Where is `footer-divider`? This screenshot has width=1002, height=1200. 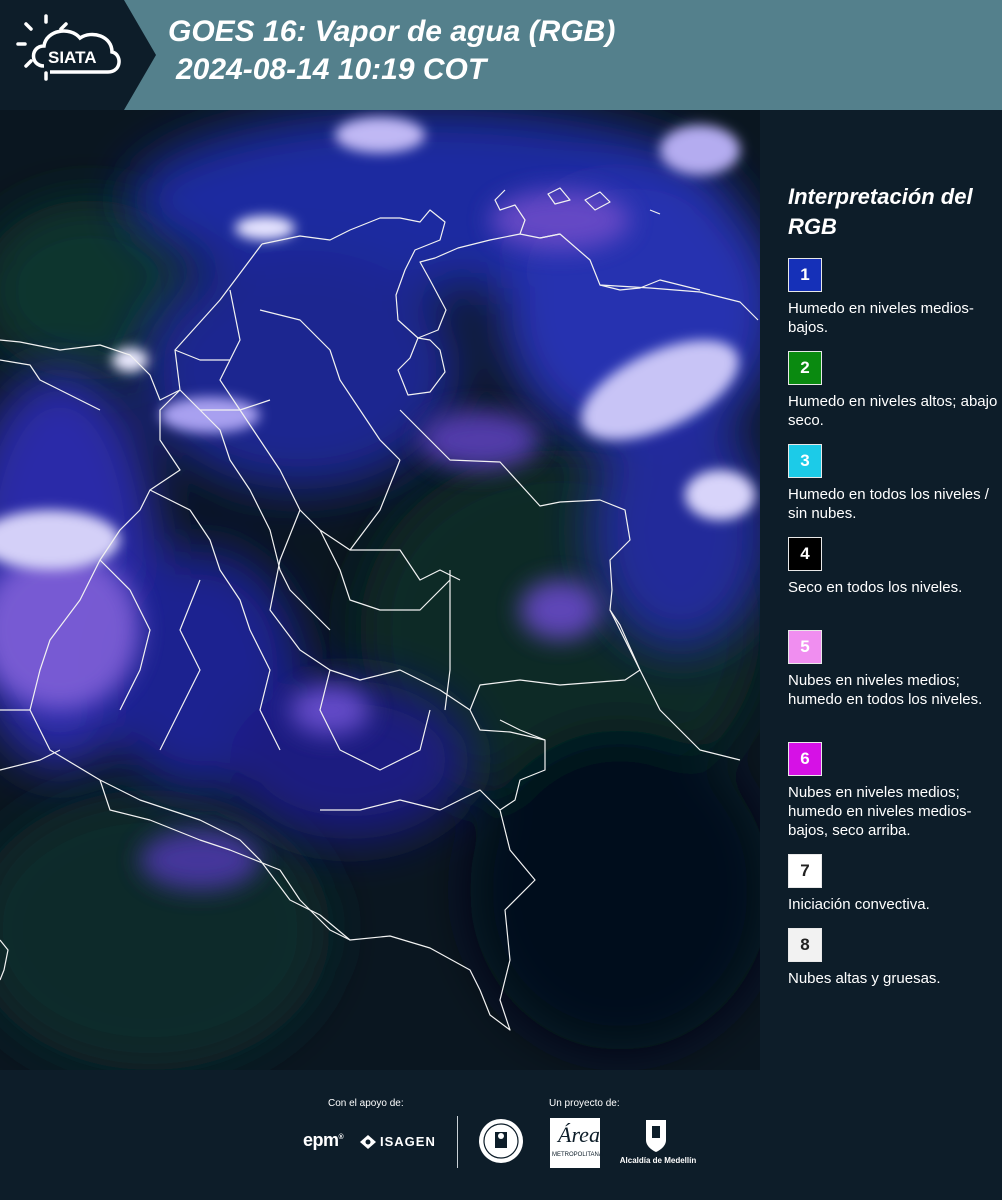
footer-divider is located at coordinates (457, 1142).